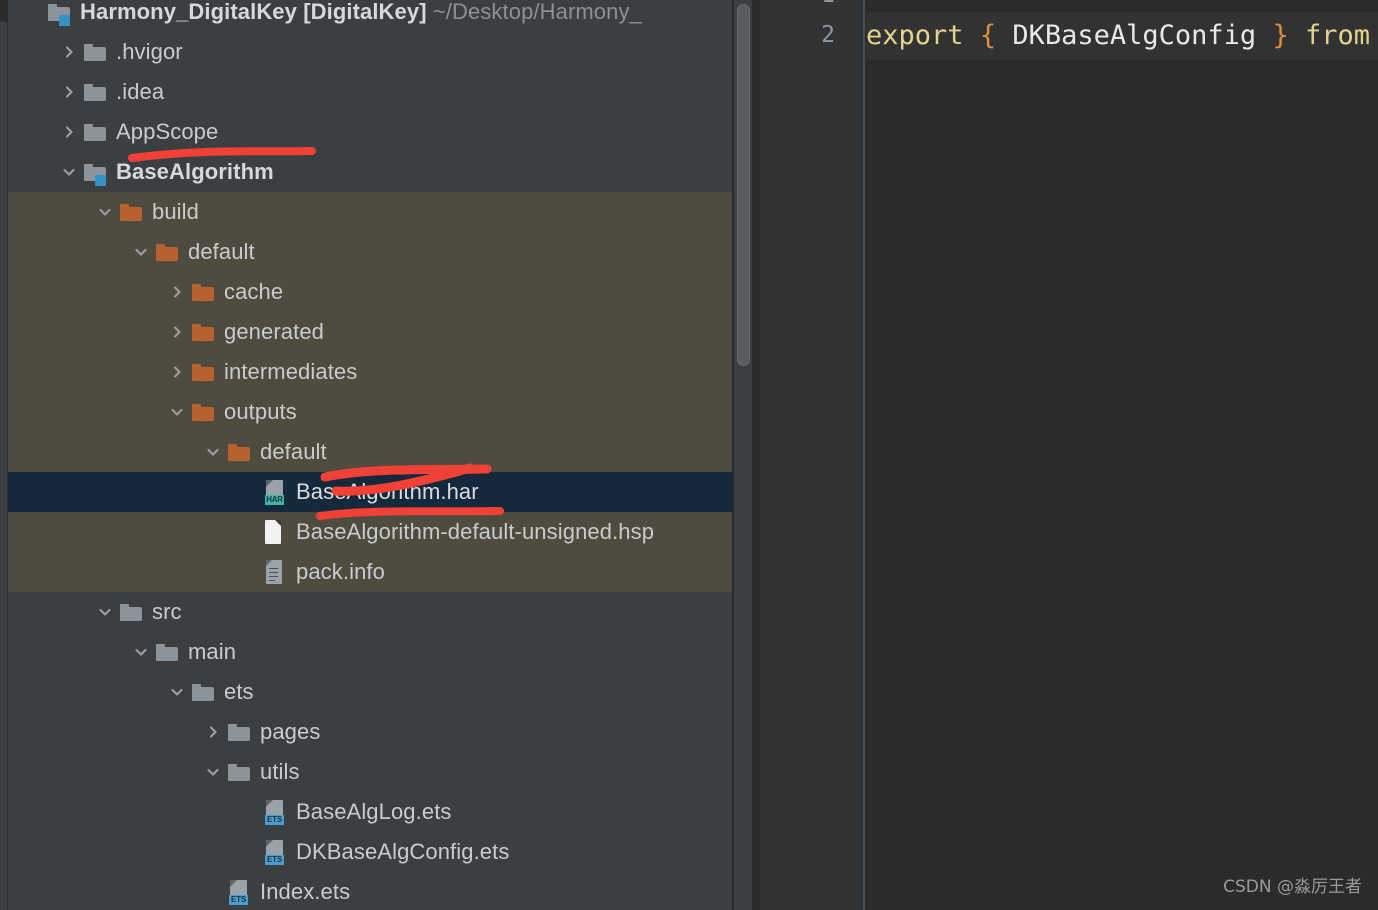  I want to click on tree-row: utils, so click(370, 772).